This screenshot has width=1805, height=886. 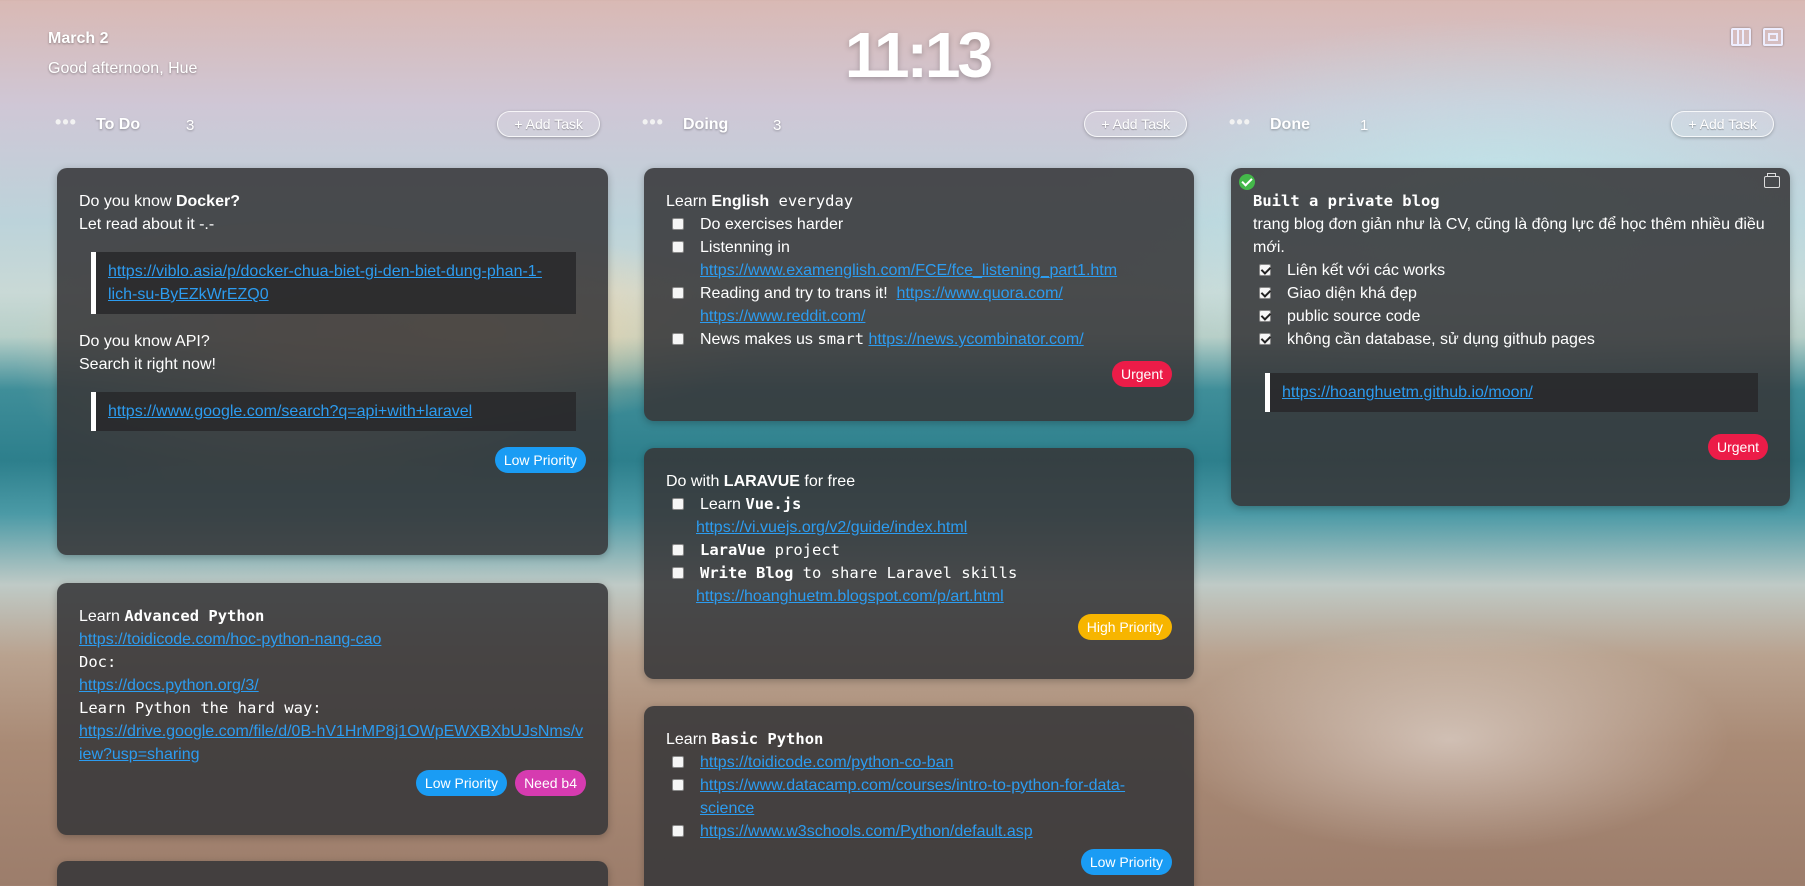 I want to click on checklist-item: Learn Vue.js, so click(x=919, y=504).